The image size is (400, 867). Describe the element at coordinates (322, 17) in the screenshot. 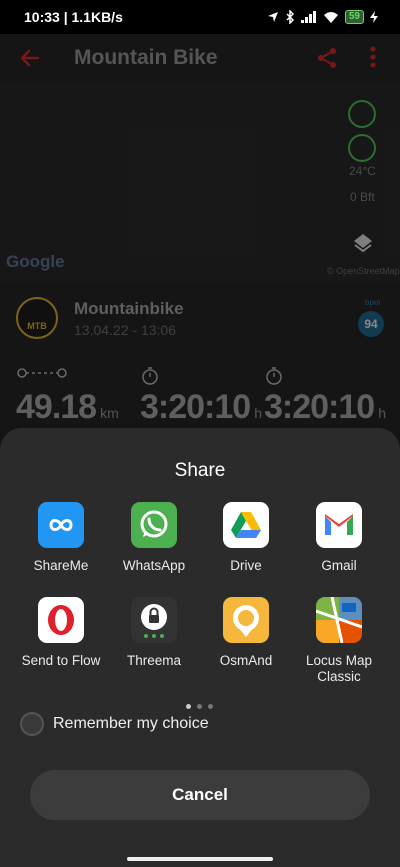

I see `status-icons: 59` at that location.